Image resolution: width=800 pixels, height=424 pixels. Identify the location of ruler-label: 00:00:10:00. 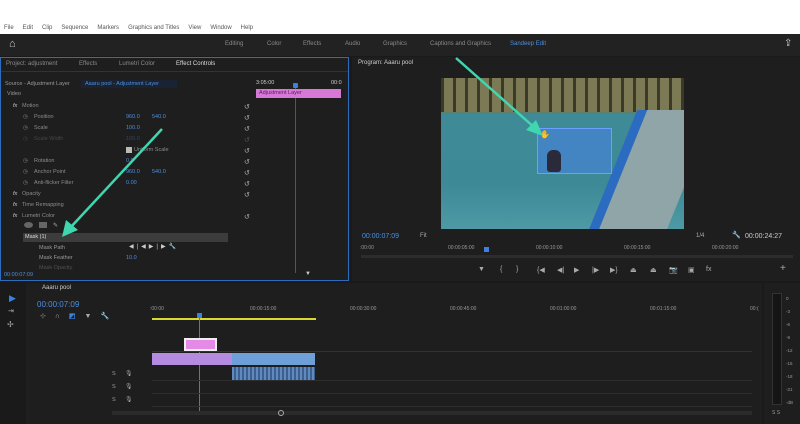
(549, 248).